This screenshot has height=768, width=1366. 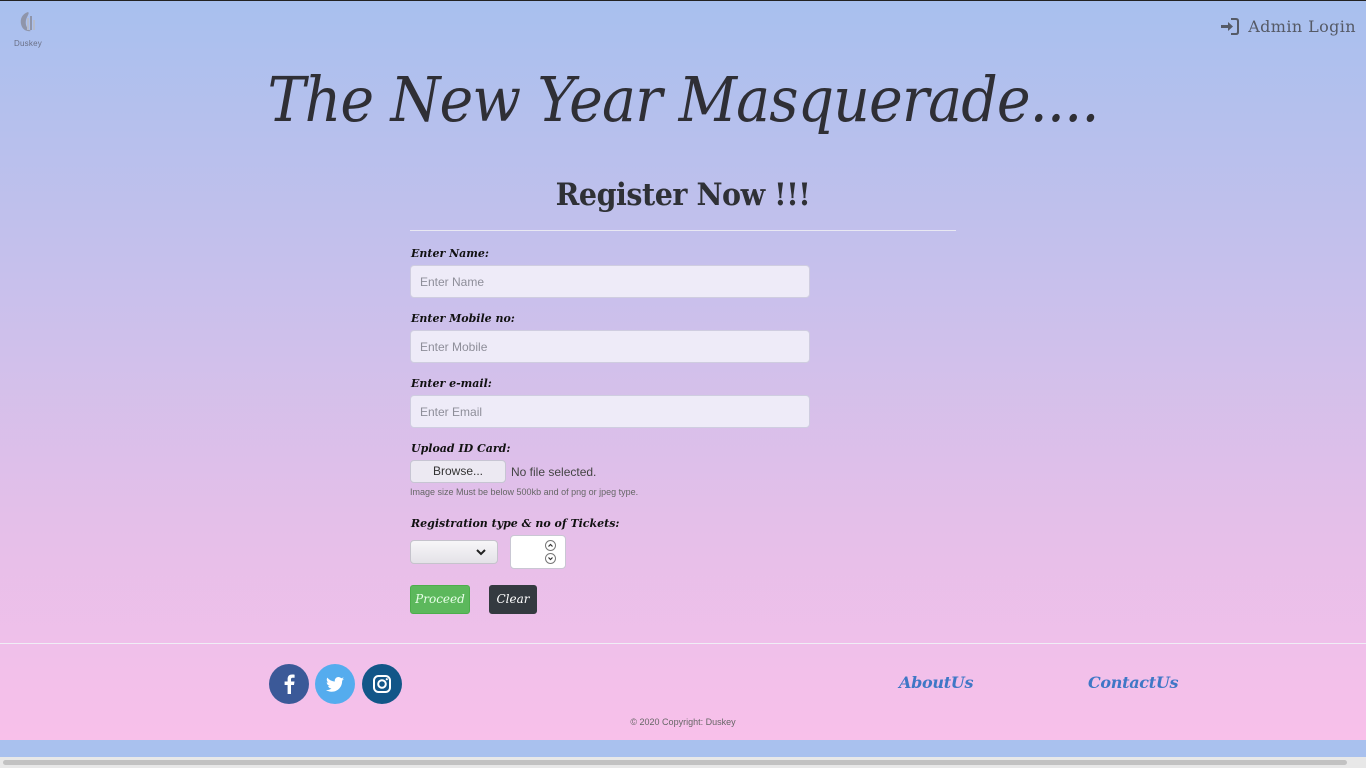 I want to click on name-input, so click(x=610, y=281).